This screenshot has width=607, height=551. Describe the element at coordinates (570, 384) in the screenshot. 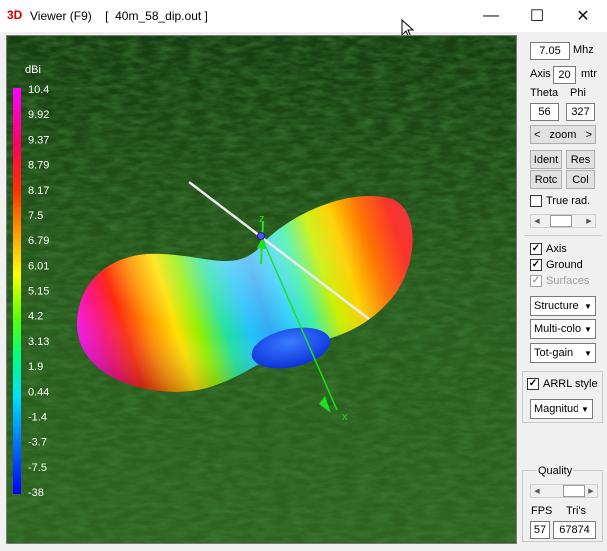

I see `arrl-style-label: ARRL style` at that location.